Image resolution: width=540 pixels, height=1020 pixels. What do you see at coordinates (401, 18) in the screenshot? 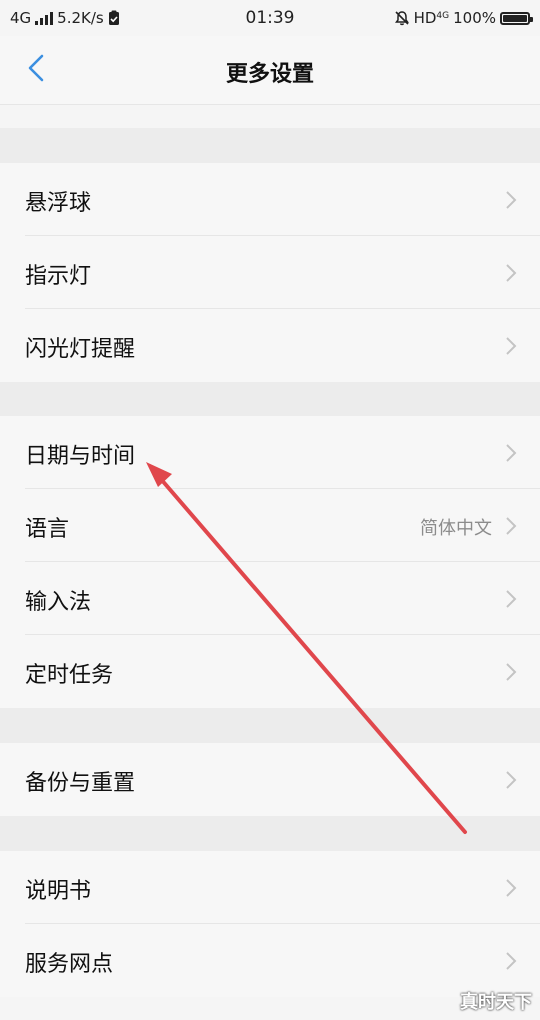
I see `mute-bell-icon` at bounding box center [401, 18].